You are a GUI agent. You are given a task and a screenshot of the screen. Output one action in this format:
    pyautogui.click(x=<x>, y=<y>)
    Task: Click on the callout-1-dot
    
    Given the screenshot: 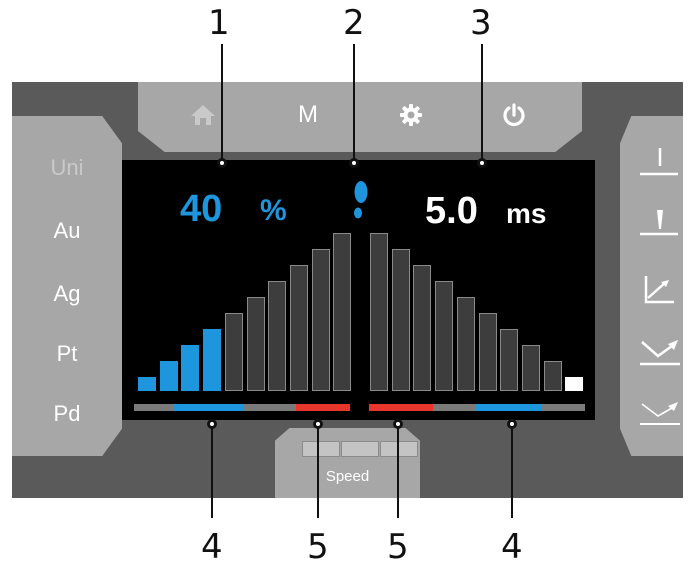 What is the action you would take?
    pyautogui.click(x=222, y=163)
    